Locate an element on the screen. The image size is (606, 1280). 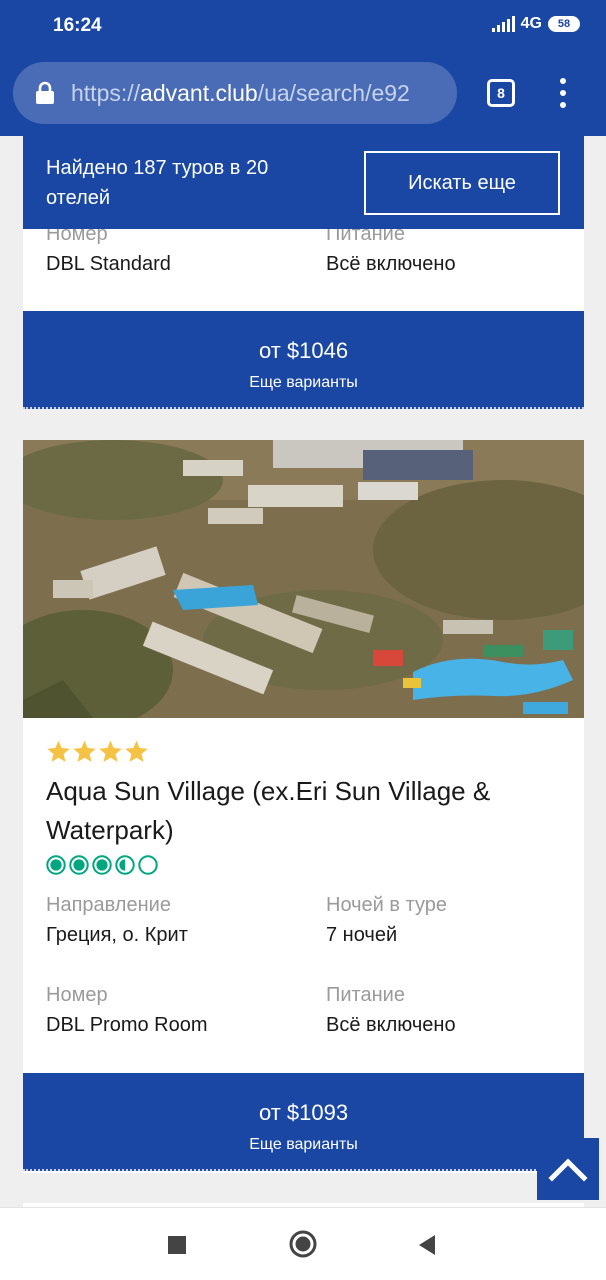
circle-icon is located at coordinates (303, 1244).